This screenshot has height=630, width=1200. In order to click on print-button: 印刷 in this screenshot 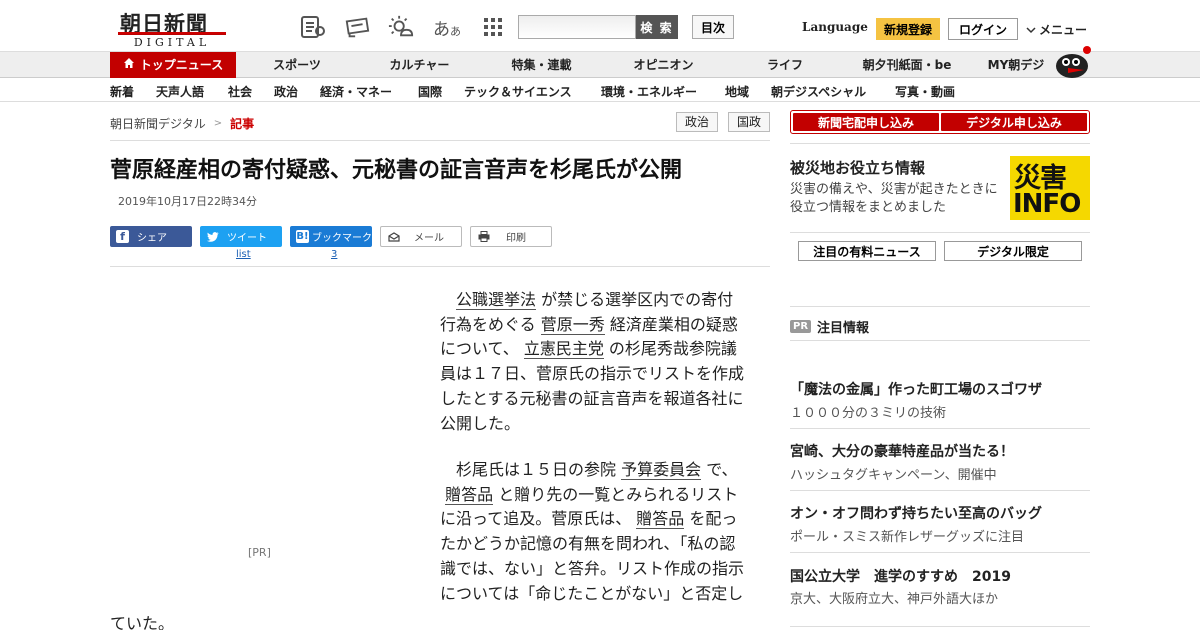, I will do `click(511, 236)`.